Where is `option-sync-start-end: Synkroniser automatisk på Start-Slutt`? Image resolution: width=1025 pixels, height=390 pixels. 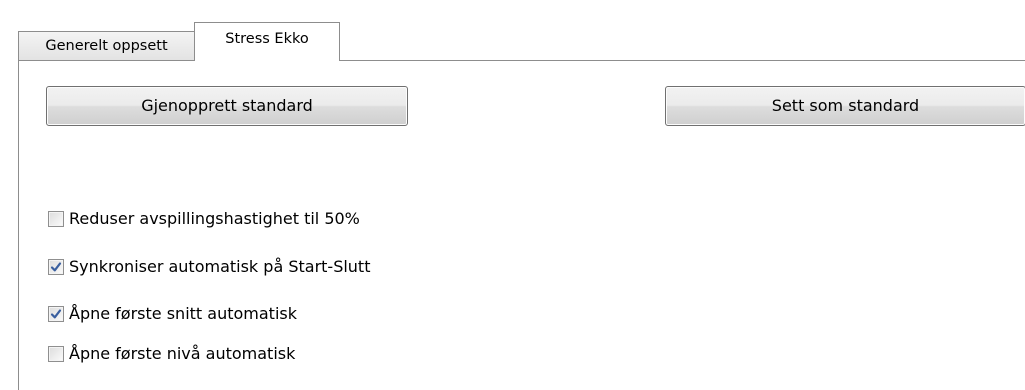 option-sync-start-end: Synkroniser automatisk på Start-Slutt is located at coordinates (209, 267).